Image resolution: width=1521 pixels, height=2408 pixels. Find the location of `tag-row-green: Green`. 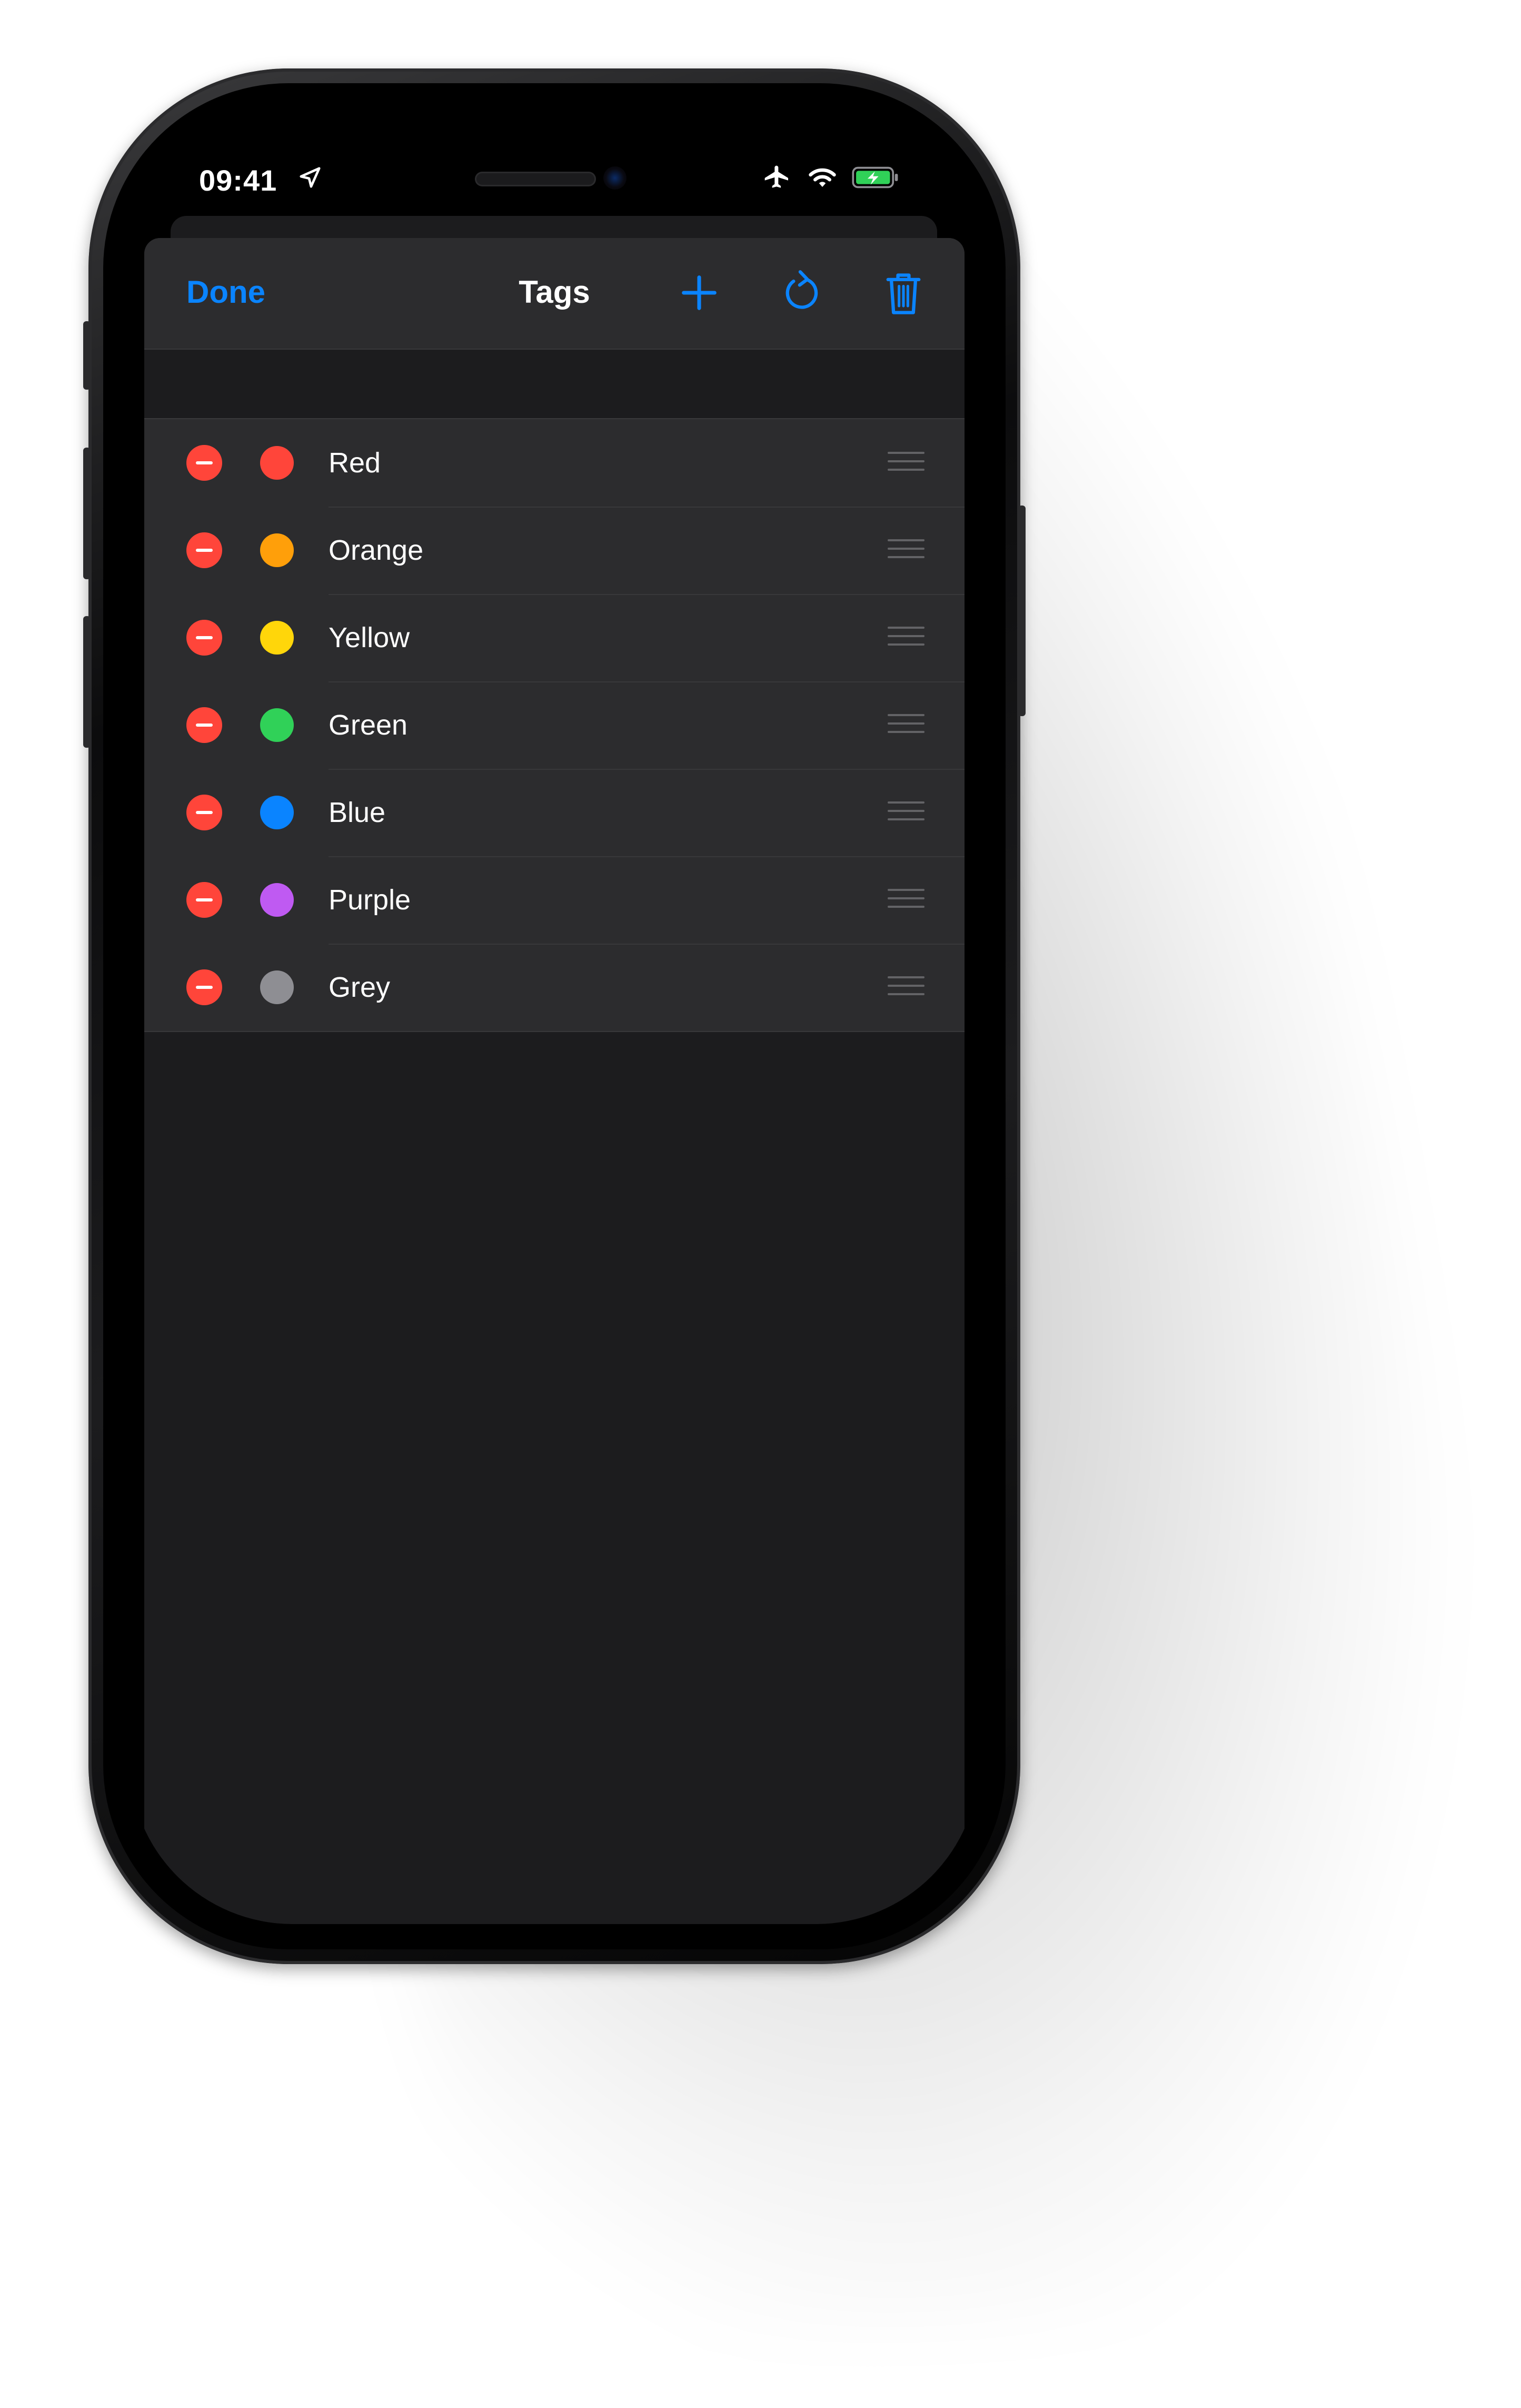

tag-row-green: Green is located at coordinates (554, 725).